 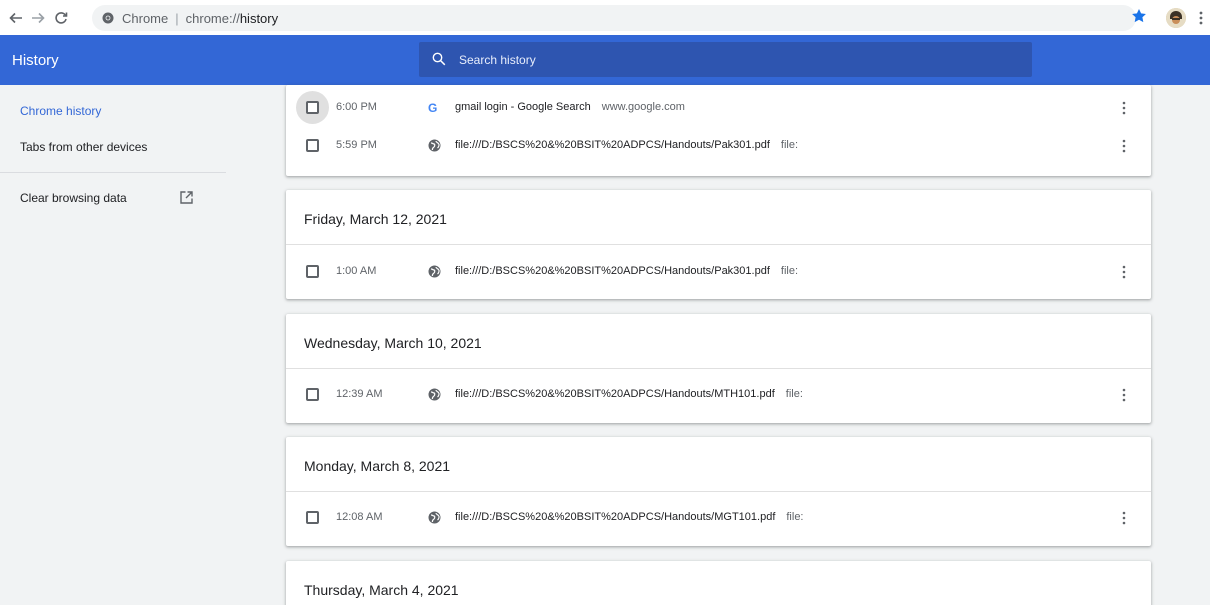 I want to click on browser-toolbar: Chrome | chrome://history, so click(x=605, y=17).